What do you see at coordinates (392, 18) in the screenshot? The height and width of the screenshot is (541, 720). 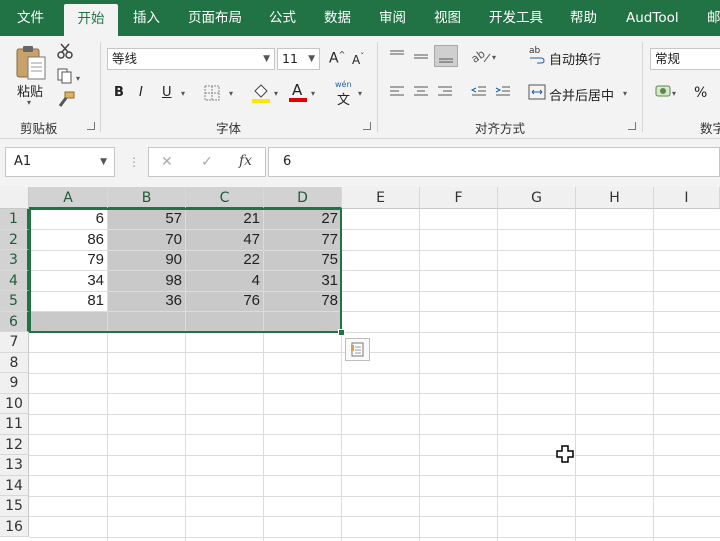 I see `tab-review: 审阅` at bounding box center [392, 18].